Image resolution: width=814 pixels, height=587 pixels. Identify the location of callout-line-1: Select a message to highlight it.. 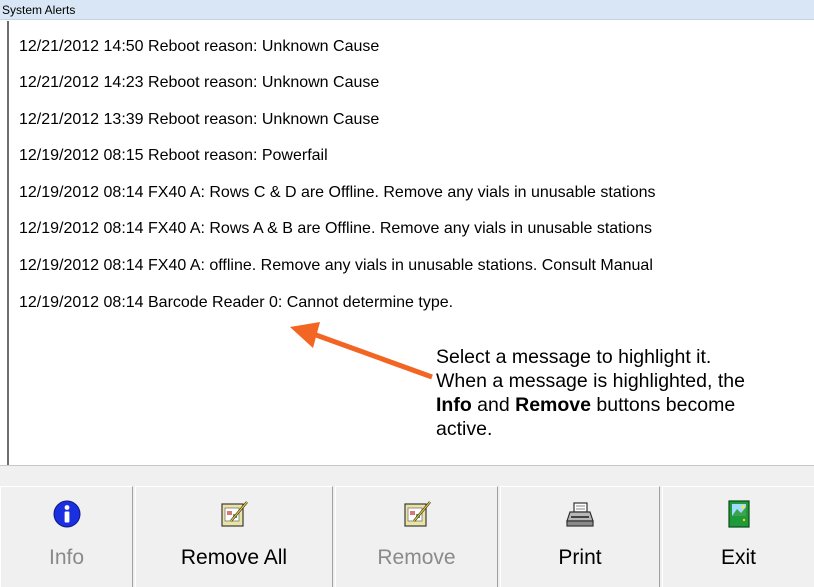
(574, 357).